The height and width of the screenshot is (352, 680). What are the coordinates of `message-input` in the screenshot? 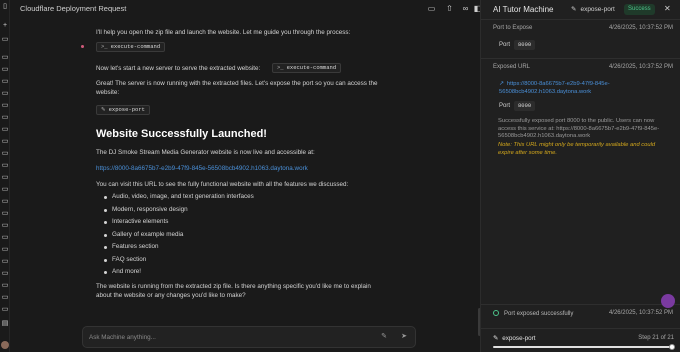 It's located at (229, 337).